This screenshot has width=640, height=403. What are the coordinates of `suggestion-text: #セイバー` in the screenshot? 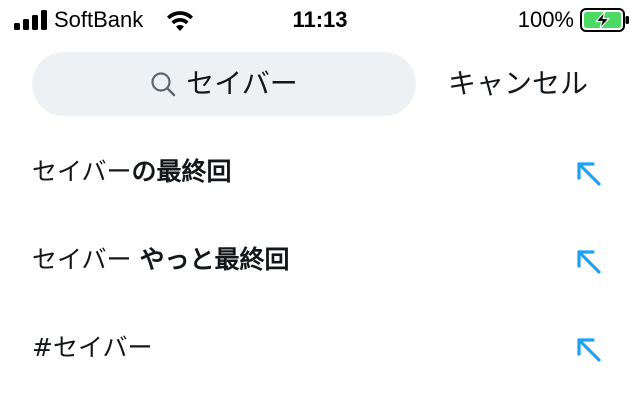 It's located at (92, 348).